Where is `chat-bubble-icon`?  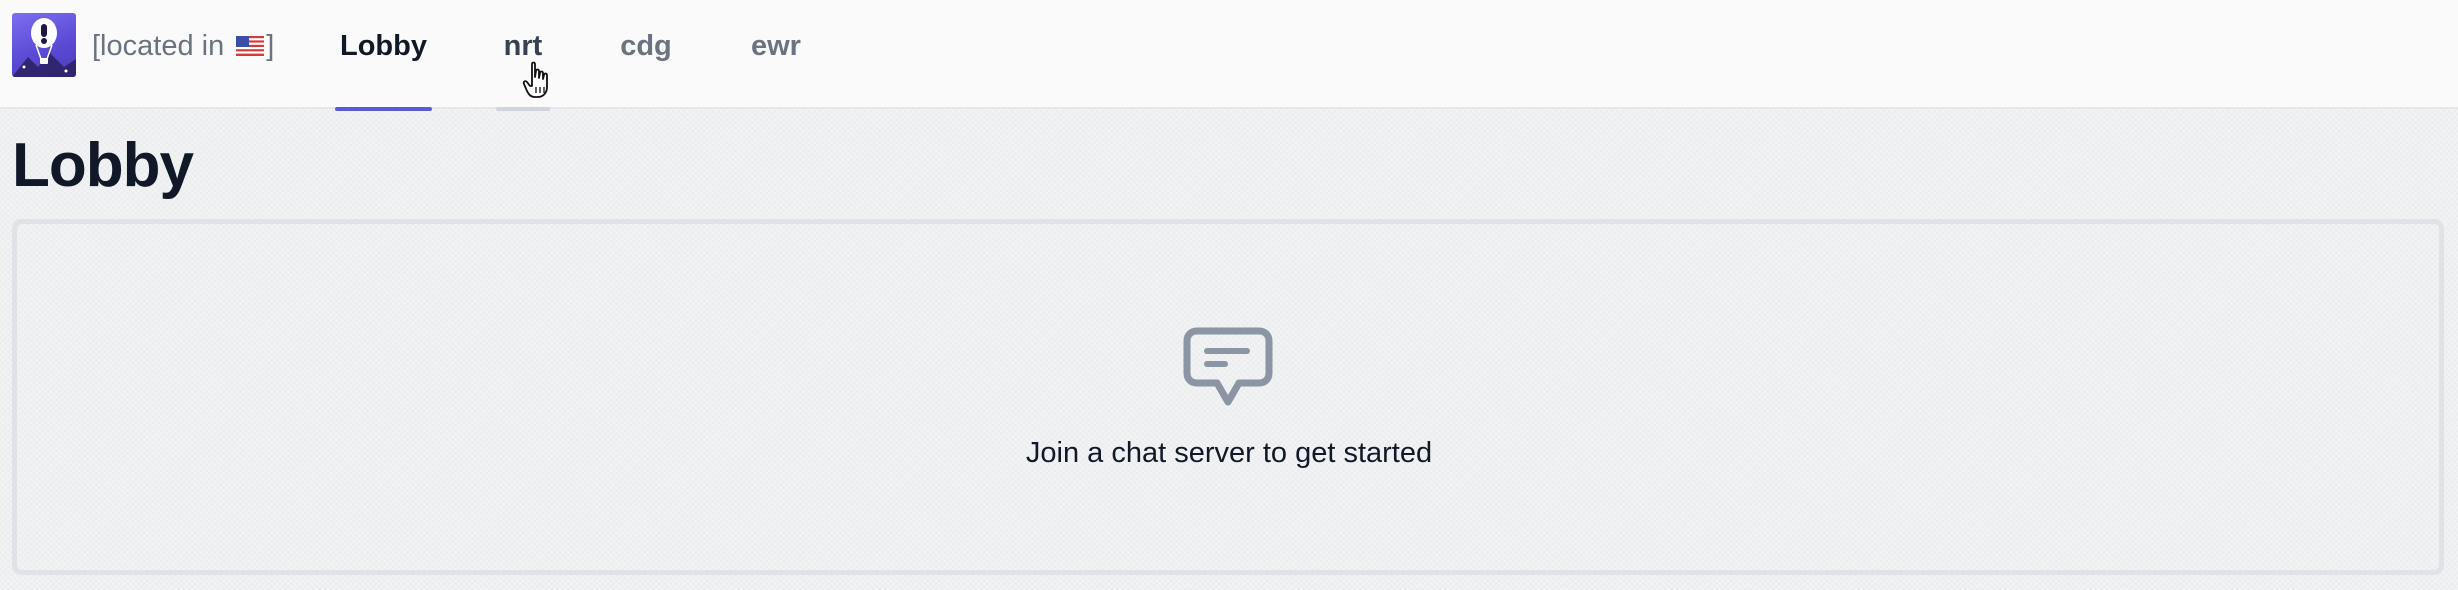
chat-bubble-icon is located at coordinates (1228, 366).